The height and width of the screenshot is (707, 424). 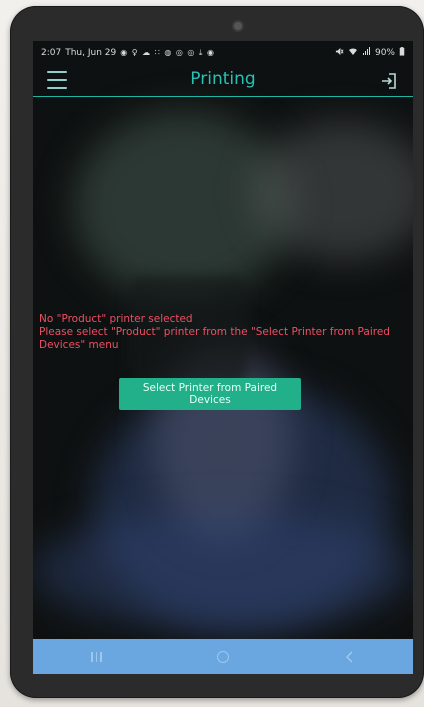 What do you see at coordinates (366, 53) in the screenshot?
I see `signal-icon` at bounding box center [366, 53].